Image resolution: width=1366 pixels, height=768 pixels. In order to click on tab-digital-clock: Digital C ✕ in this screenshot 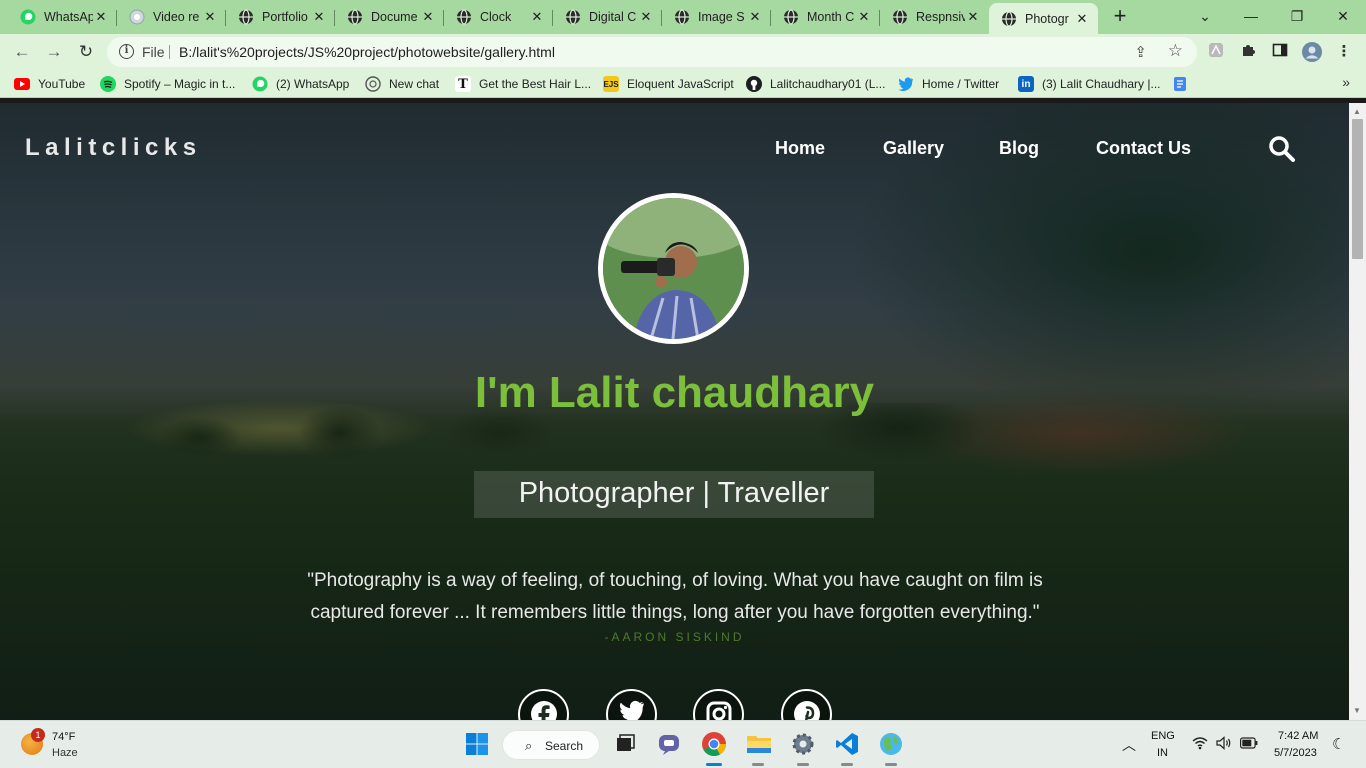, I will do `click(607, 17)`.